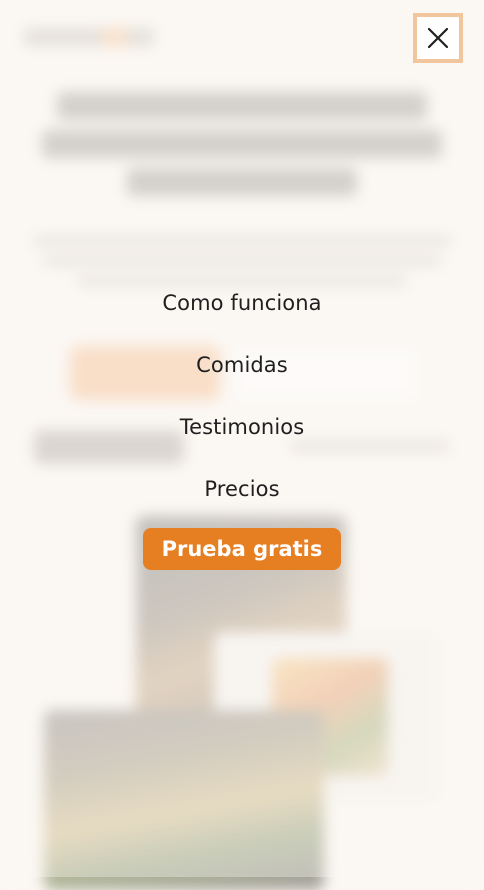 This screenshot has width=484, height=890. I want to click on close-icon, so click(438, 38).